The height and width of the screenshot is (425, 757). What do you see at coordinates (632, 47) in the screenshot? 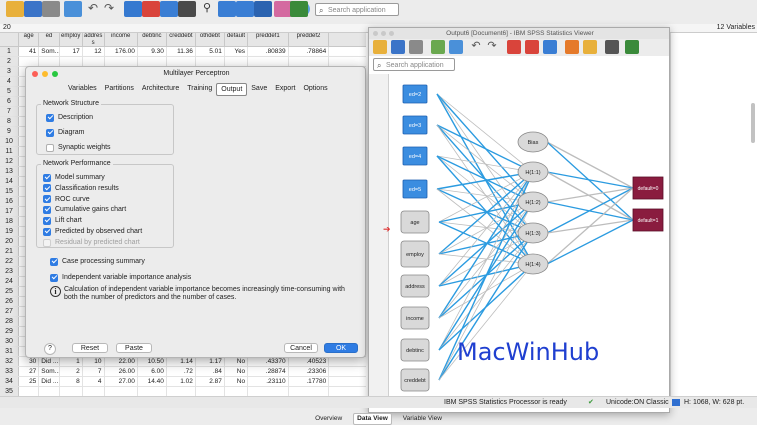
I see `viewer-insert-icon` at bounding box center [632, 47].